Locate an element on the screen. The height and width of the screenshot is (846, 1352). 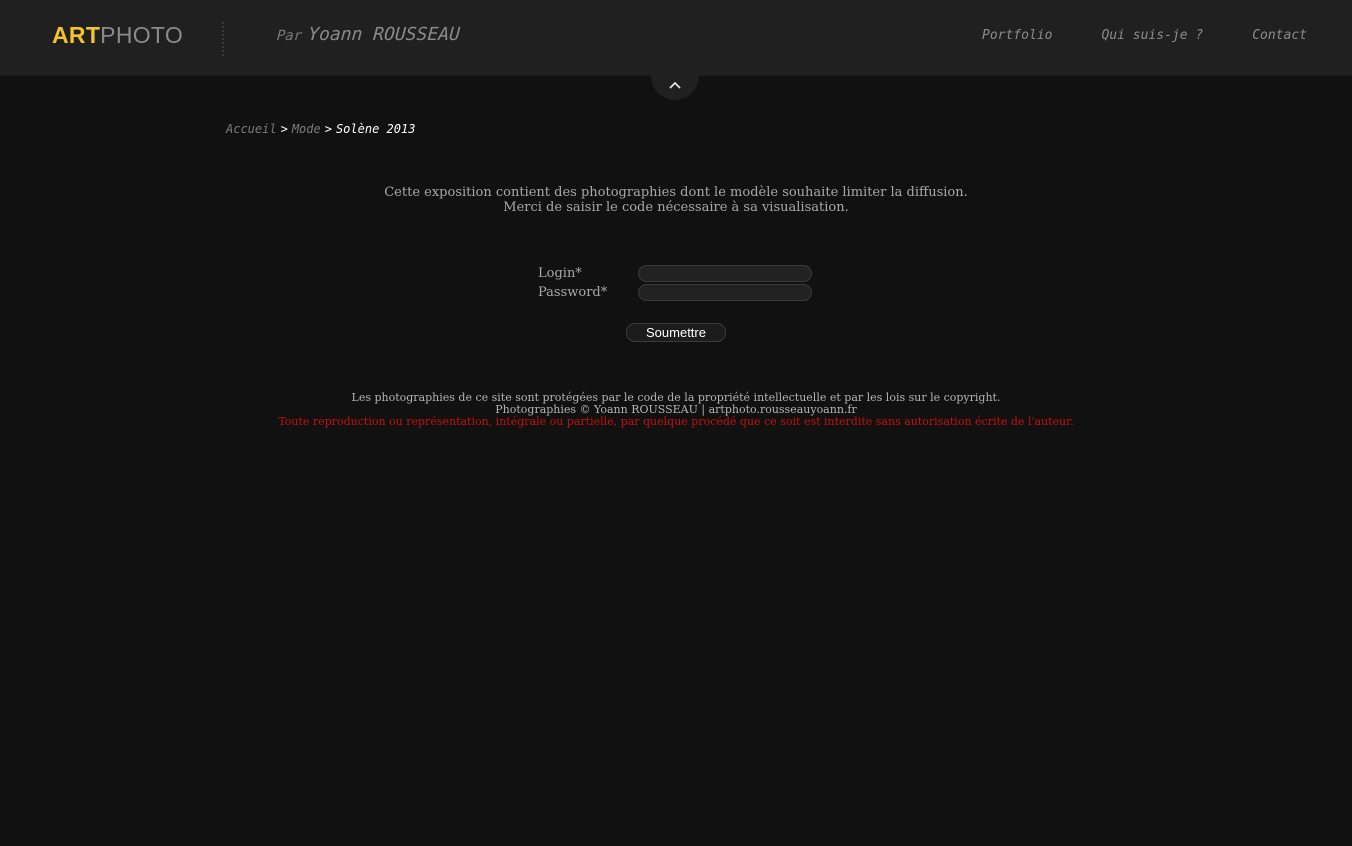
tagline: Par Yoann ROUSSEAU is located at coordinates (368, 34).